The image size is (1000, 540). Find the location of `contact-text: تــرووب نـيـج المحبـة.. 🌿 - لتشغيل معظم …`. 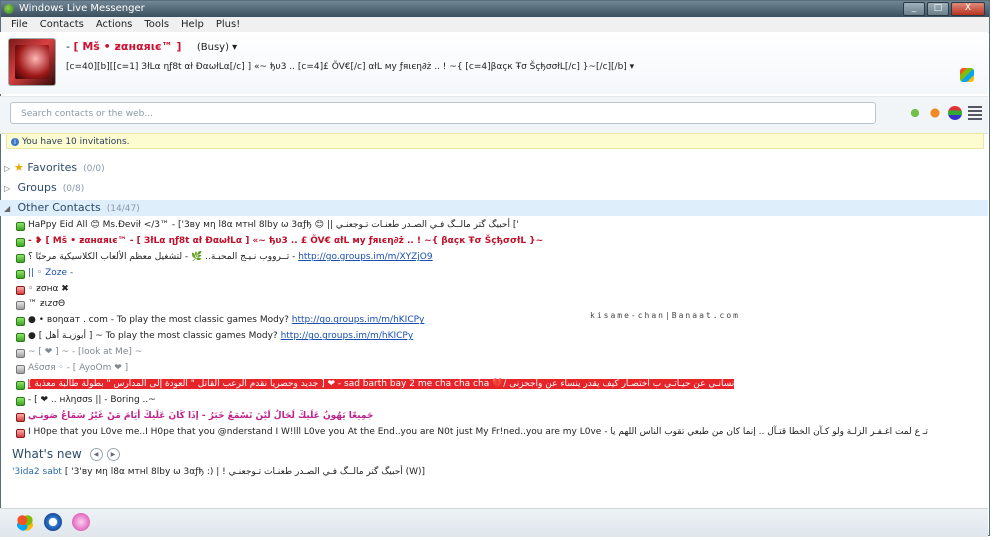

contact-text: تــرووب نـيـج المحبـة.. 🌿 - لتشغيل معظم … is located at coordinates (162, 256).